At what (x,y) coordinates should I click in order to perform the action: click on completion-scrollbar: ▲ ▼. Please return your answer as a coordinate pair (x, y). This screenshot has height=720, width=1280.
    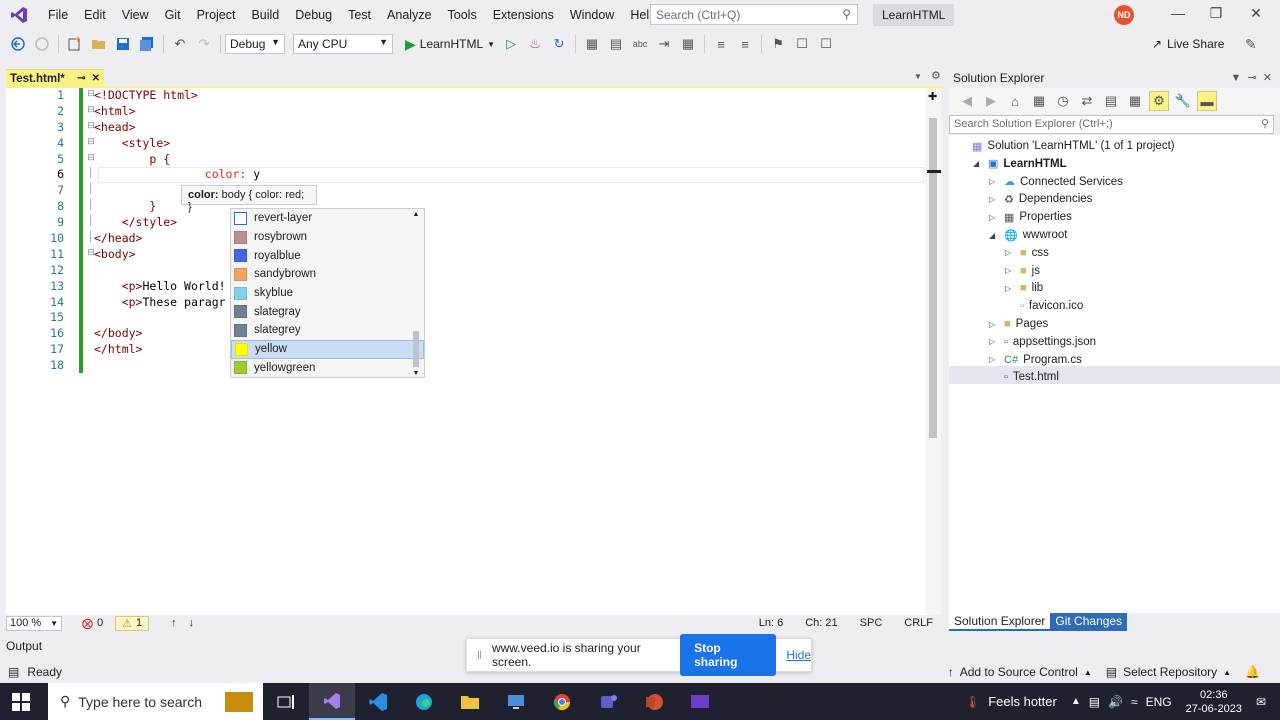
    Looking at the image, I should click on (416, 294).